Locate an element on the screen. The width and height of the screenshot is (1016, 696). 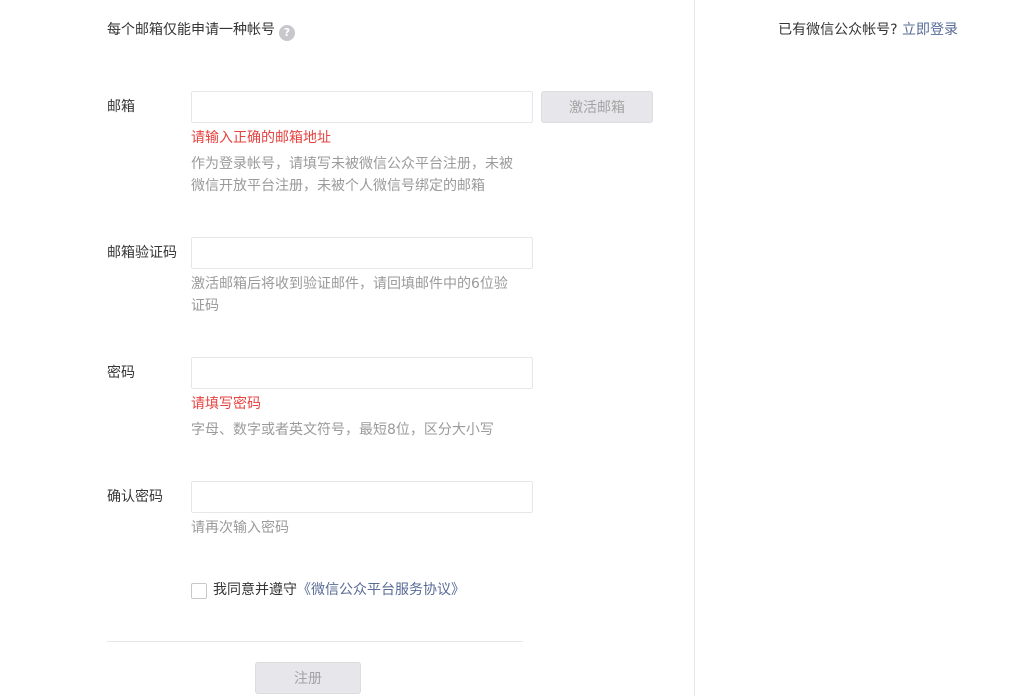
email-error: 请输入正确的邮箱地址 is located at coordinates (261, 138).